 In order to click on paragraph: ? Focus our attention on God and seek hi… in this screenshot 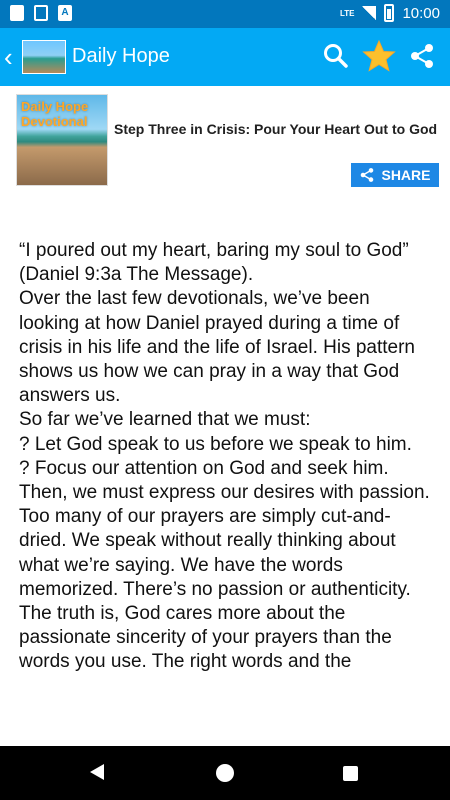, I will do `click(204, 468)`.